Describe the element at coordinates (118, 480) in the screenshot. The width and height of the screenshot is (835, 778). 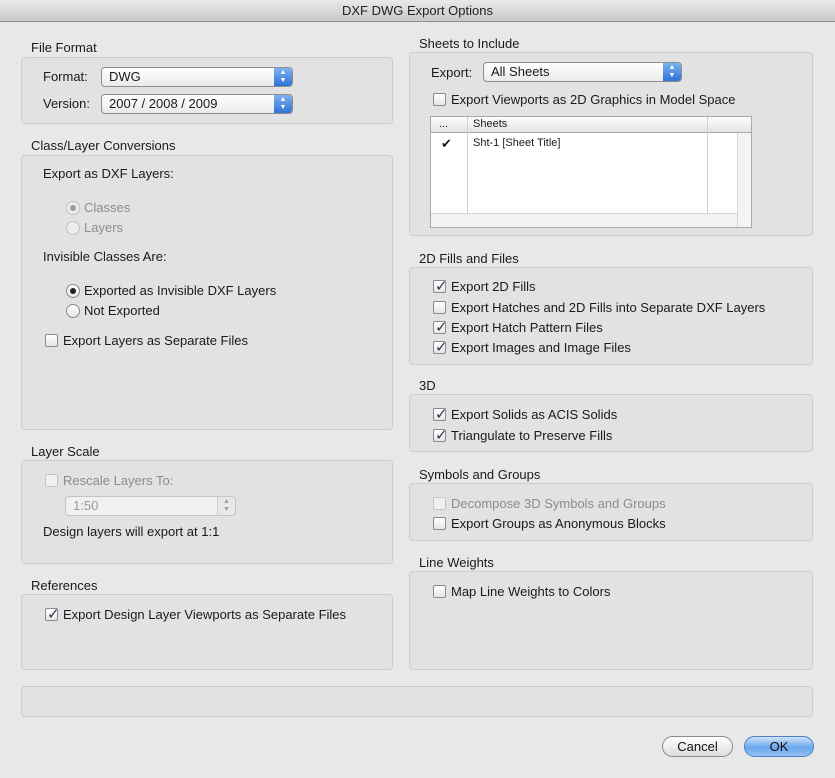
I see `rescale-layers-label: Rescale Layers To:` at that location.